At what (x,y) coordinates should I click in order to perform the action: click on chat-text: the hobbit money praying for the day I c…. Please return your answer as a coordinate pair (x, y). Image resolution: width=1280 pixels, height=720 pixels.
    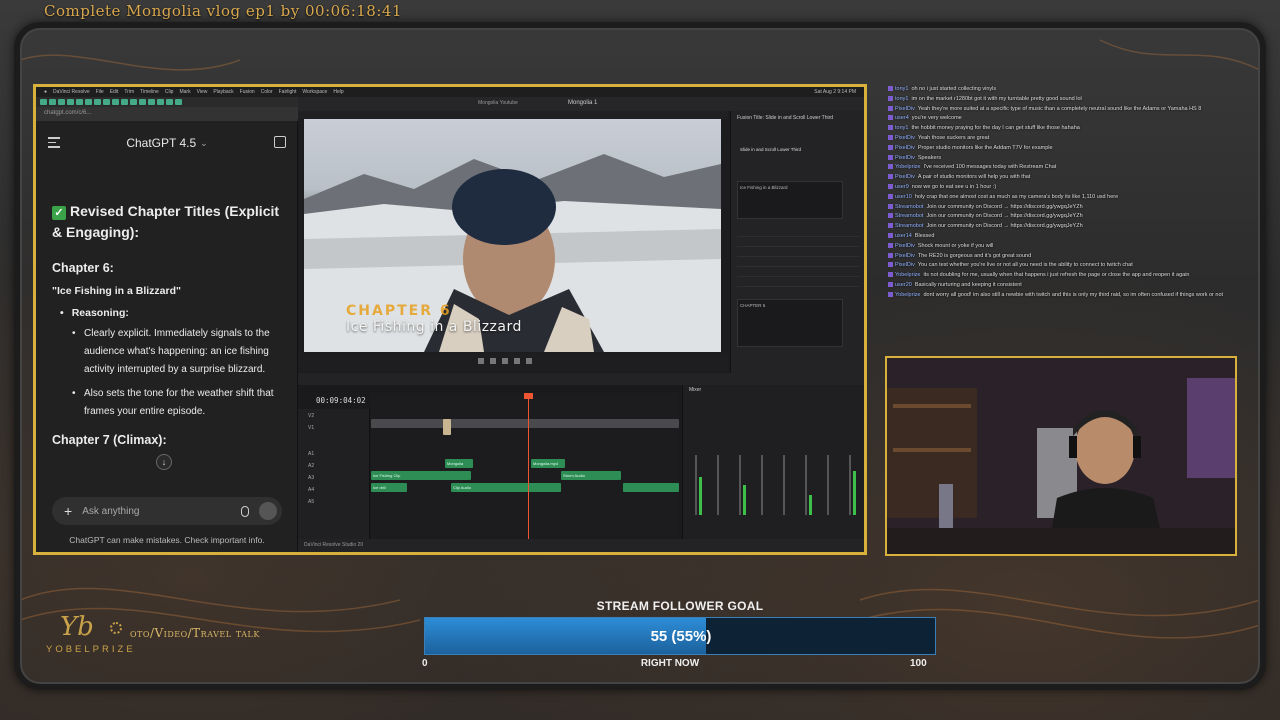
    Looking at the image, I should click on (995, 128).